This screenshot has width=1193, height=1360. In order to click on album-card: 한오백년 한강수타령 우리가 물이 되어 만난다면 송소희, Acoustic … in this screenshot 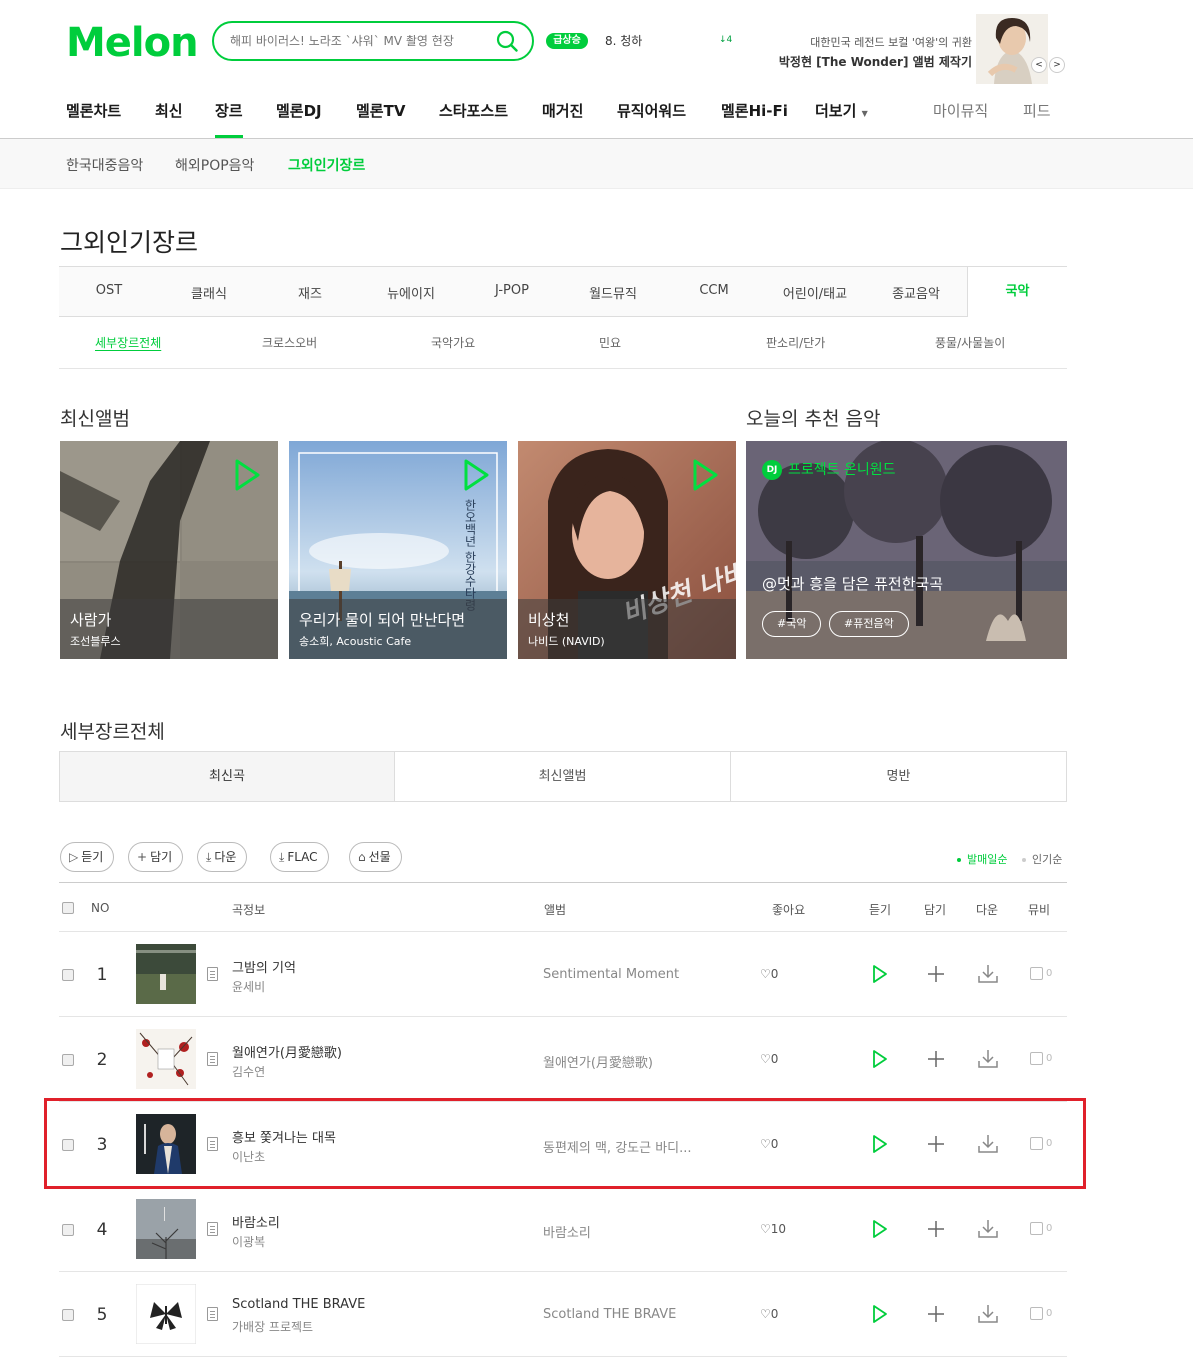, I will do `click(398, 550)`.